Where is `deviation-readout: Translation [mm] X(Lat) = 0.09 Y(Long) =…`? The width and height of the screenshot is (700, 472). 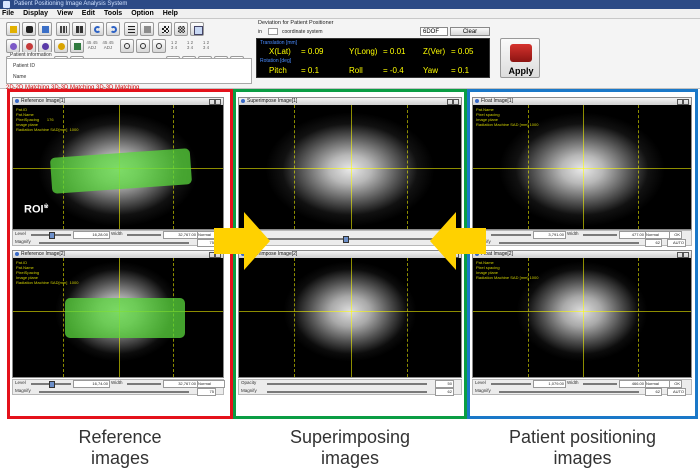 deviation-readout: Translation [mm] X(Lat) = 0.09 Y(Long) =… is located at coordinates (373, 58).